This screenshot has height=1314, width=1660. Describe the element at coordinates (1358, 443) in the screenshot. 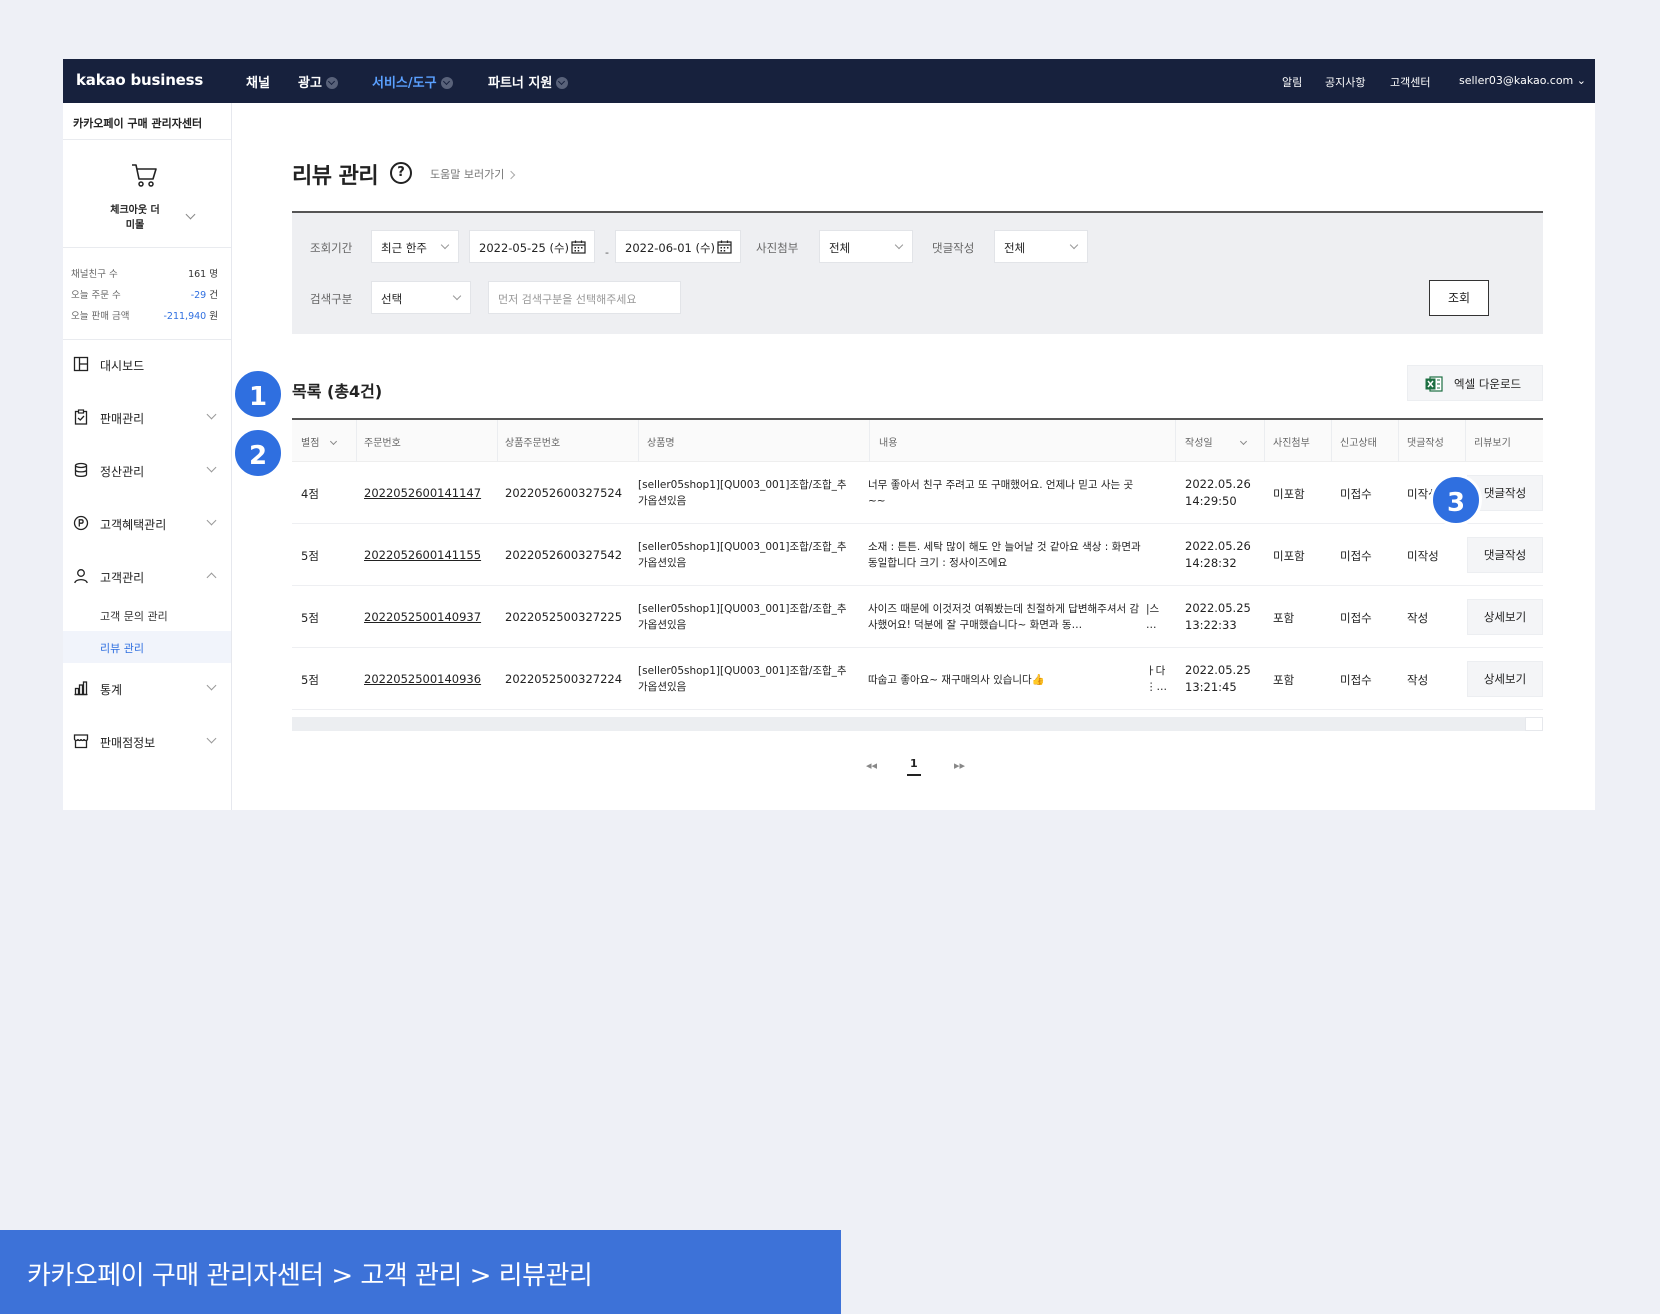

I see `column-report-status: 신고상태` at that location.